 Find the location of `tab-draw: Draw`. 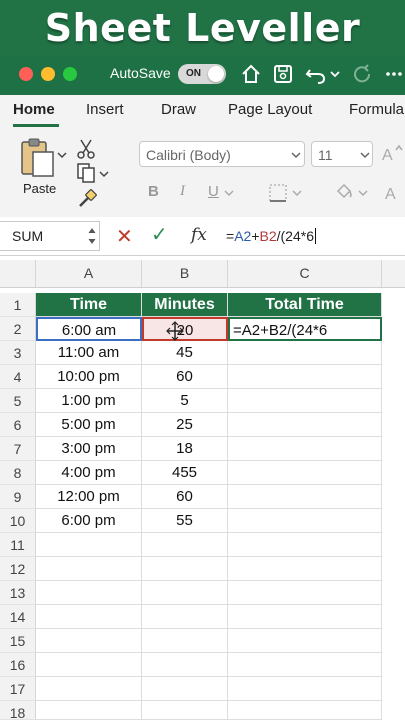

tab-draw: Draw is located at coordinates (178, 109).